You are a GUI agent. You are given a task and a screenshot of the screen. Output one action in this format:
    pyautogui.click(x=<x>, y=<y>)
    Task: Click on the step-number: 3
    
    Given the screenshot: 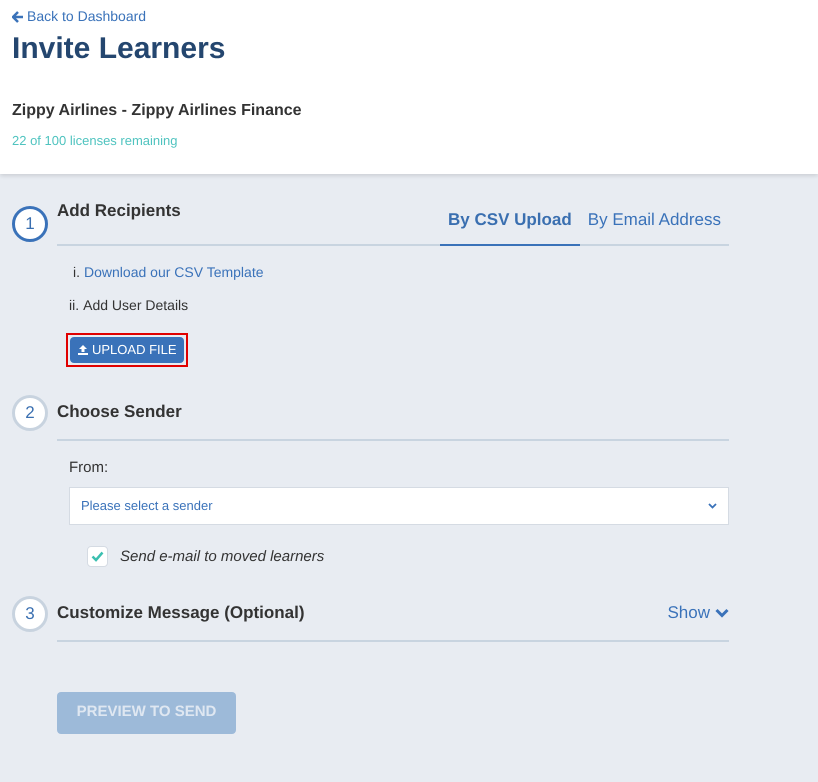 What is the action you would take?
    pyautogui.click(x=30, y=614)
    